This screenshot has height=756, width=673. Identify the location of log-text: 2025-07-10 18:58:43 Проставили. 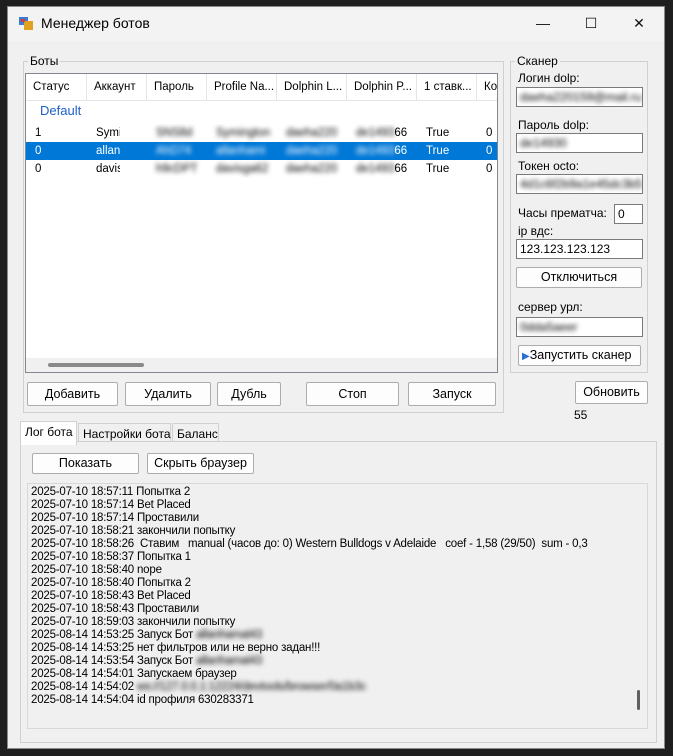
(115, 609).